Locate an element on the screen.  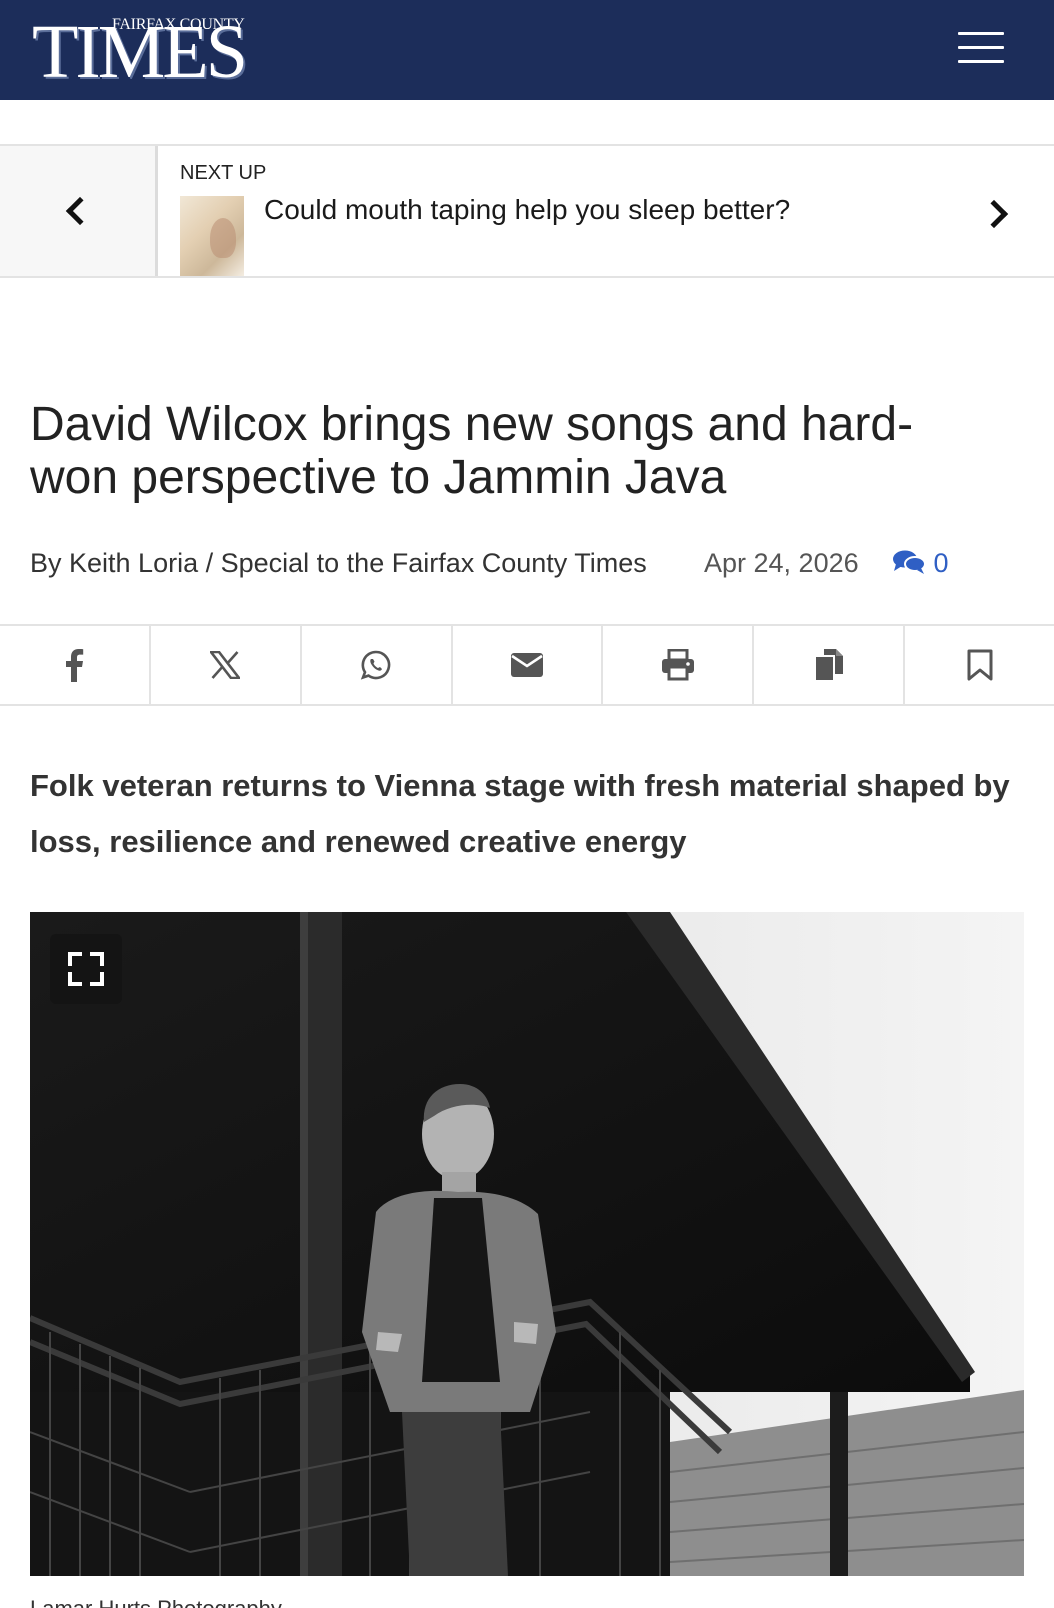
chevron-left-icon is located at coordinates (80, 211).